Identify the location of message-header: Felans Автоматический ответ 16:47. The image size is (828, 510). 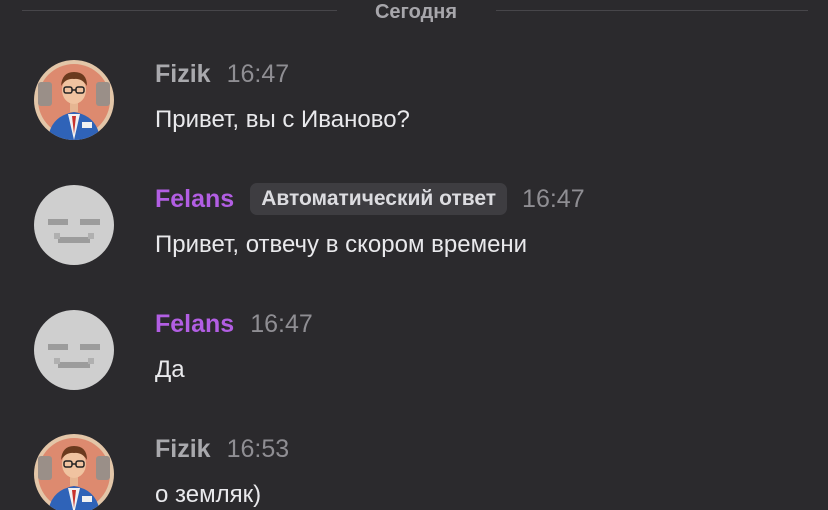
(370, 199).